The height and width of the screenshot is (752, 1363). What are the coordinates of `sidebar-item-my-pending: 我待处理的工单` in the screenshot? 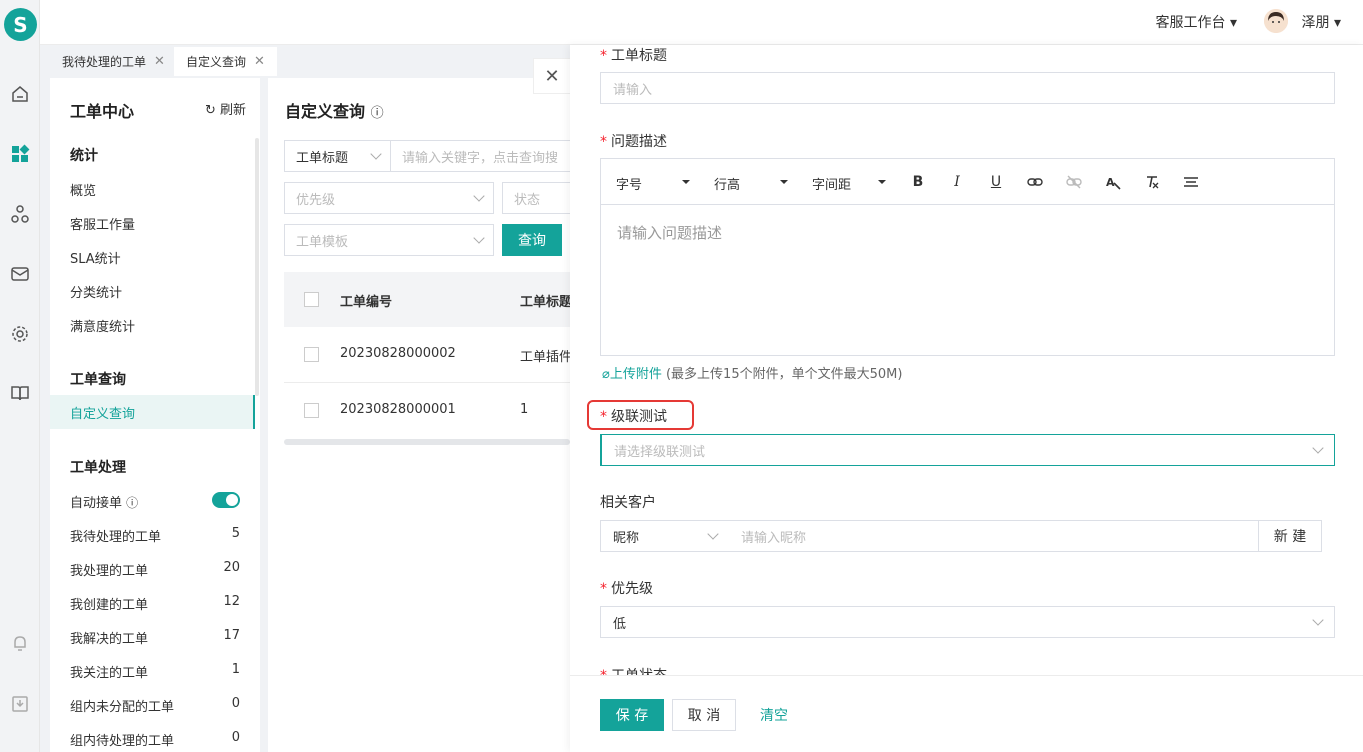 It's located at (115, 535).